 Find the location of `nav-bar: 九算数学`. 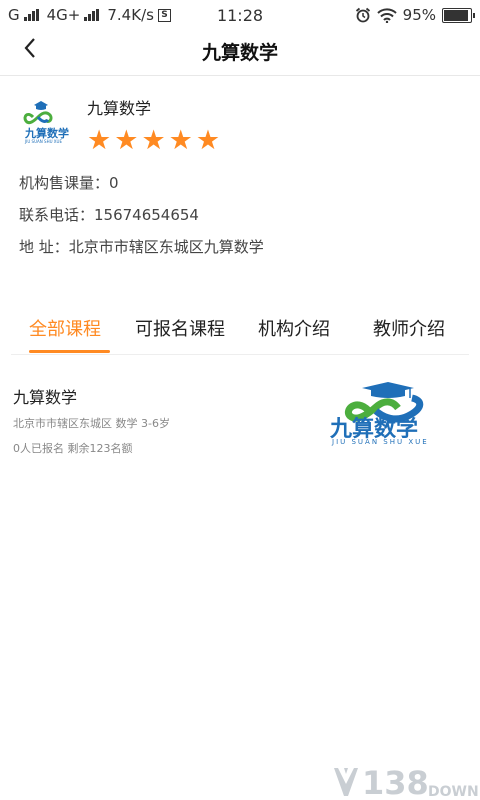

nav-bar: 九算数学 is located at coordinates (240, 53).